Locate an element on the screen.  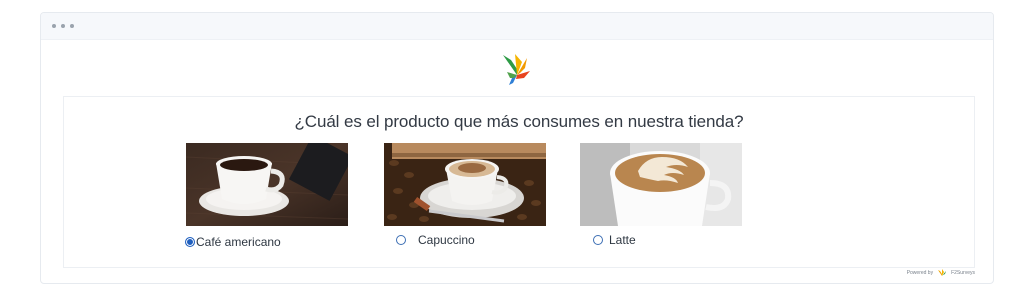
brand-logo is located at coordinates (517, 69).